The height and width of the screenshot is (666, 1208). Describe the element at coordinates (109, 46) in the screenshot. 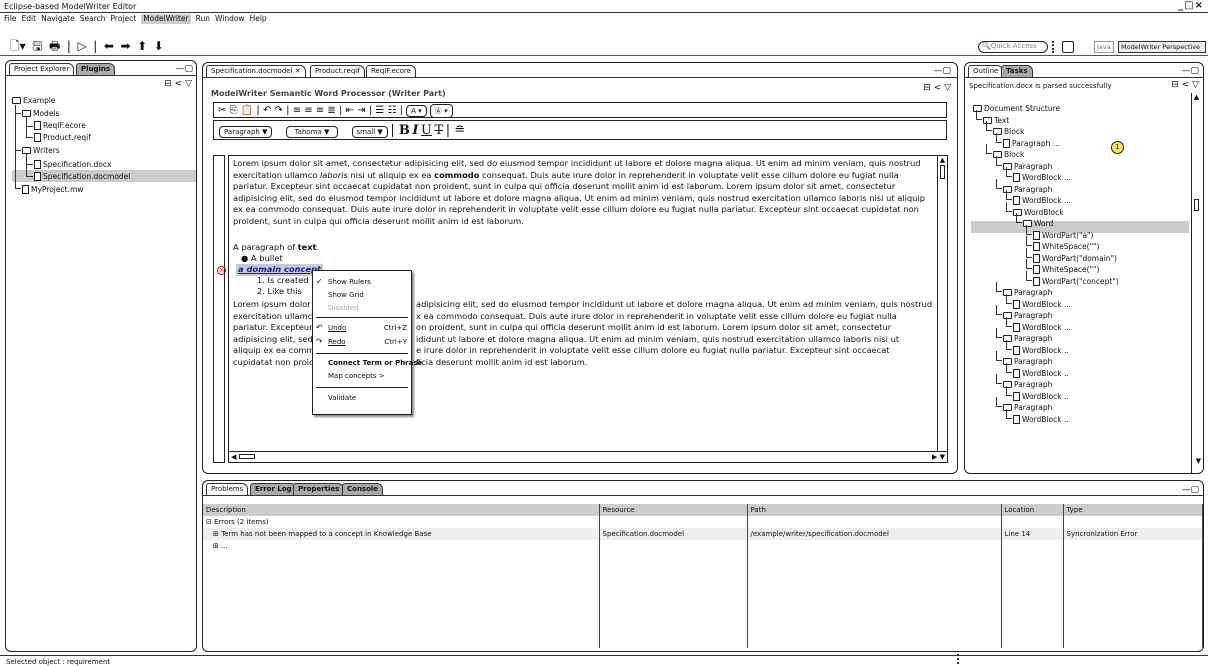

I see `back-icon: ⬅` at that location.